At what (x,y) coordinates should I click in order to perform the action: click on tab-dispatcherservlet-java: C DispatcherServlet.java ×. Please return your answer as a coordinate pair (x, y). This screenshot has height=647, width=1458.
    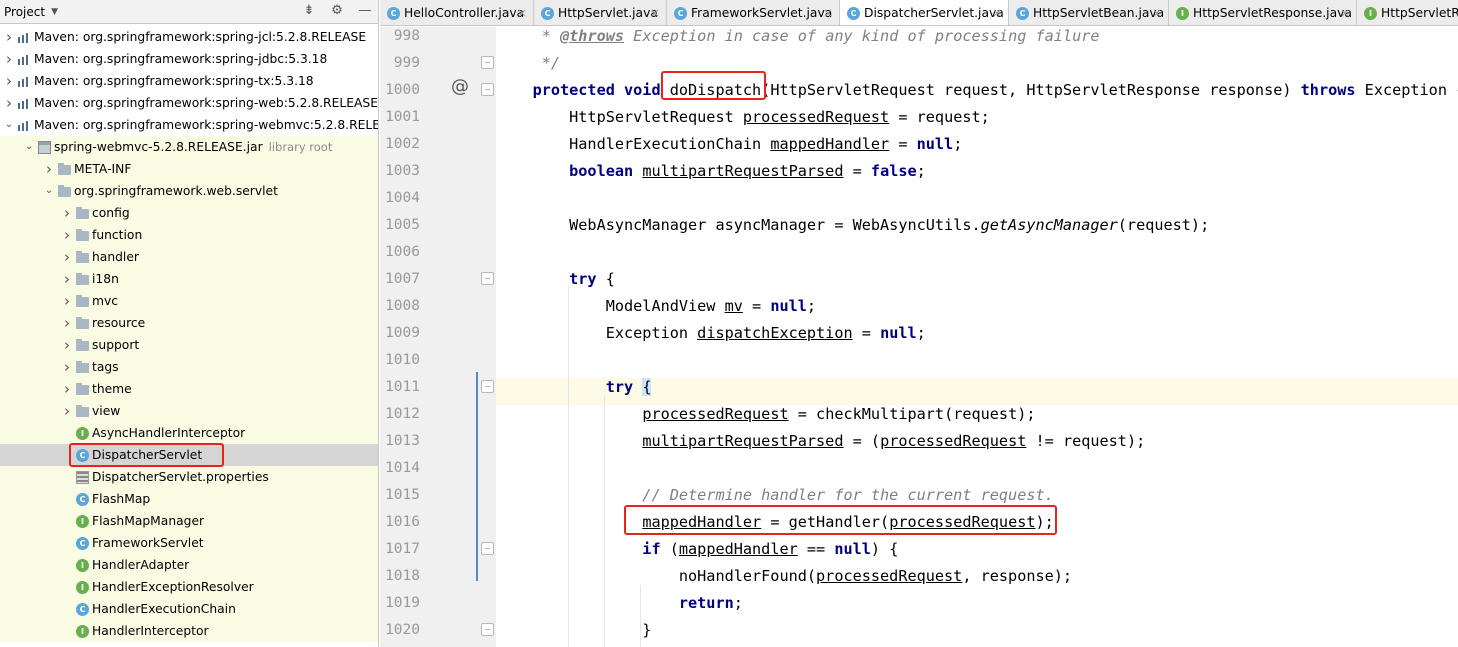
    Looking at the image, I should click on (924, 12).